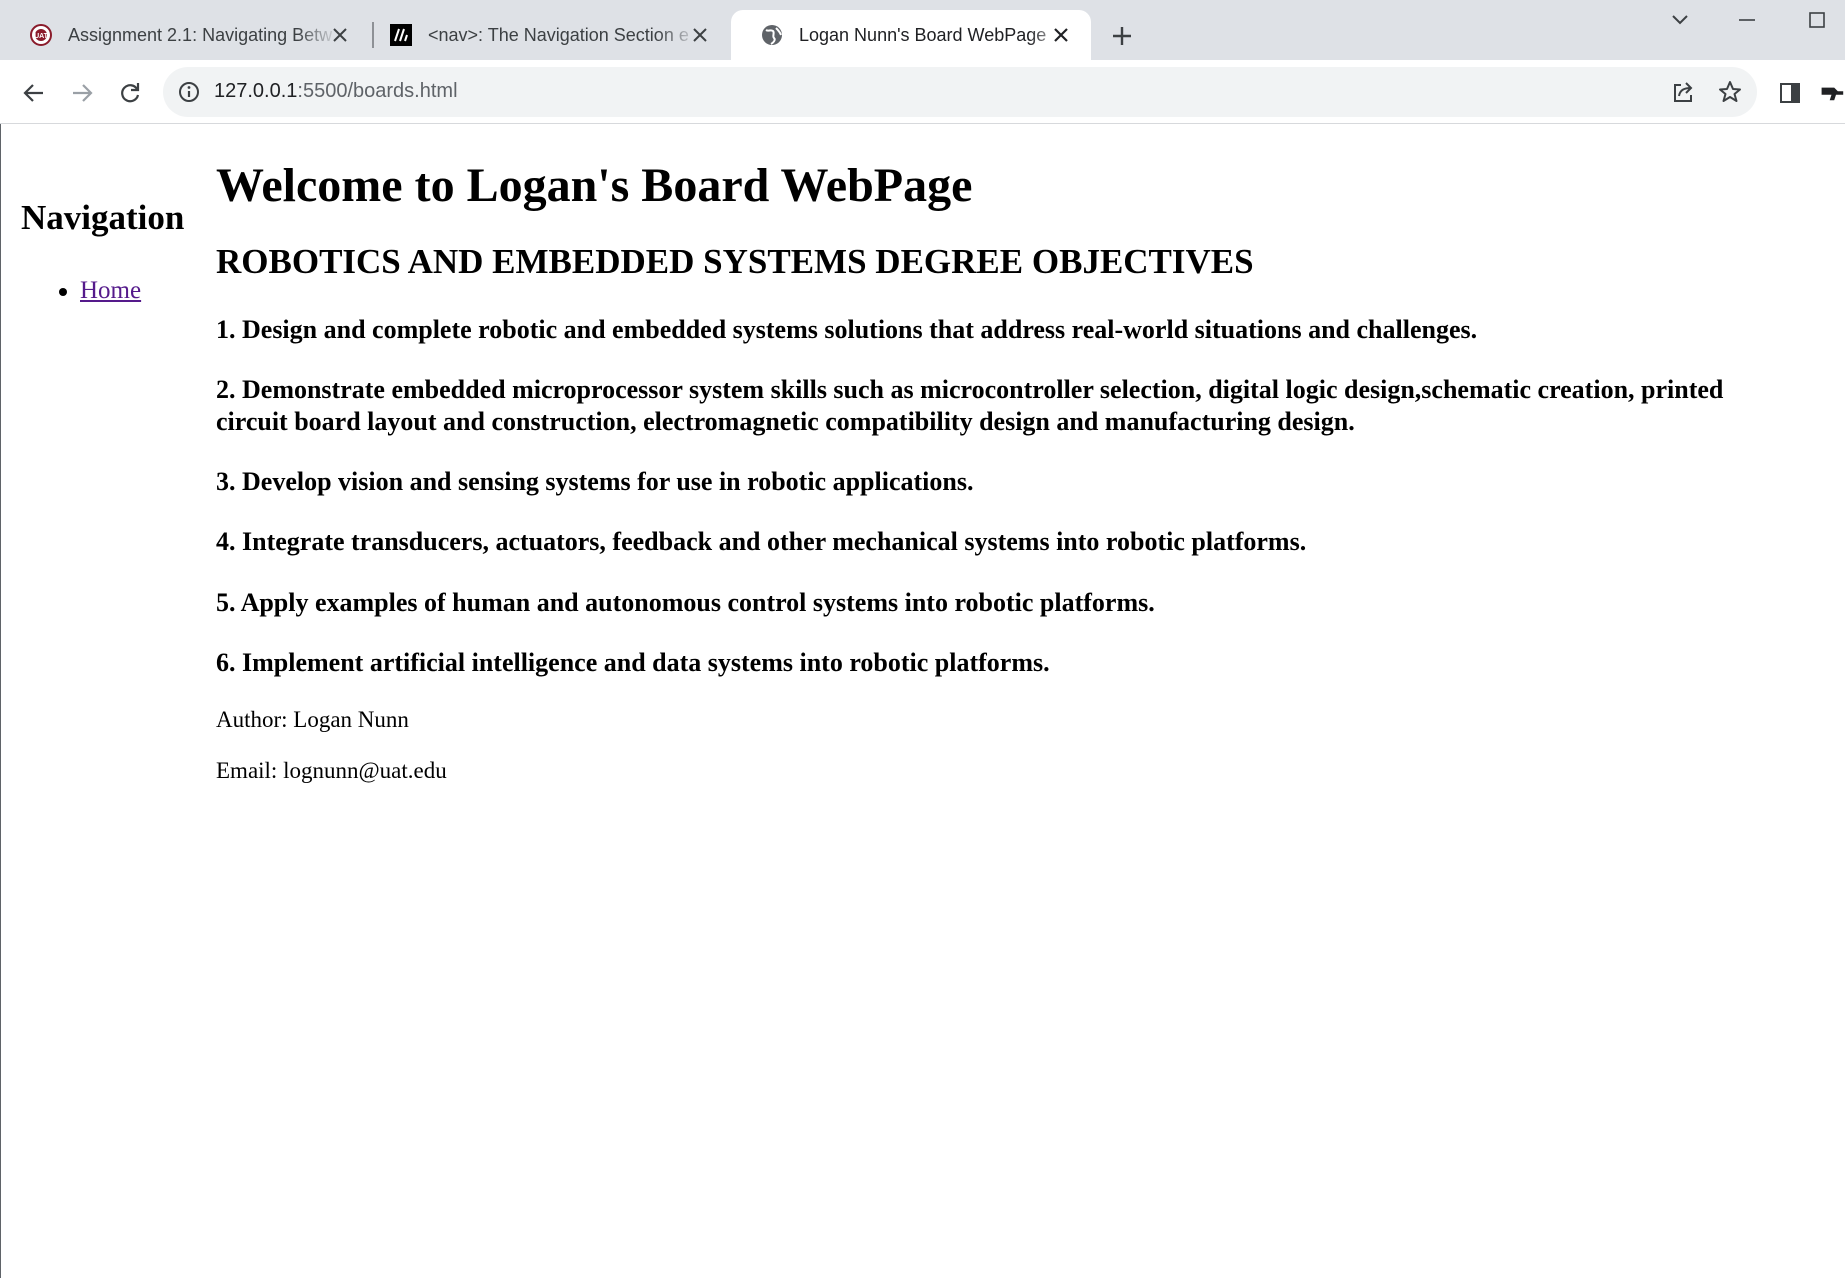 The width and height of the screenshot is (1845, 1278). I want to click on new-tab-button, so click(1122, 36).